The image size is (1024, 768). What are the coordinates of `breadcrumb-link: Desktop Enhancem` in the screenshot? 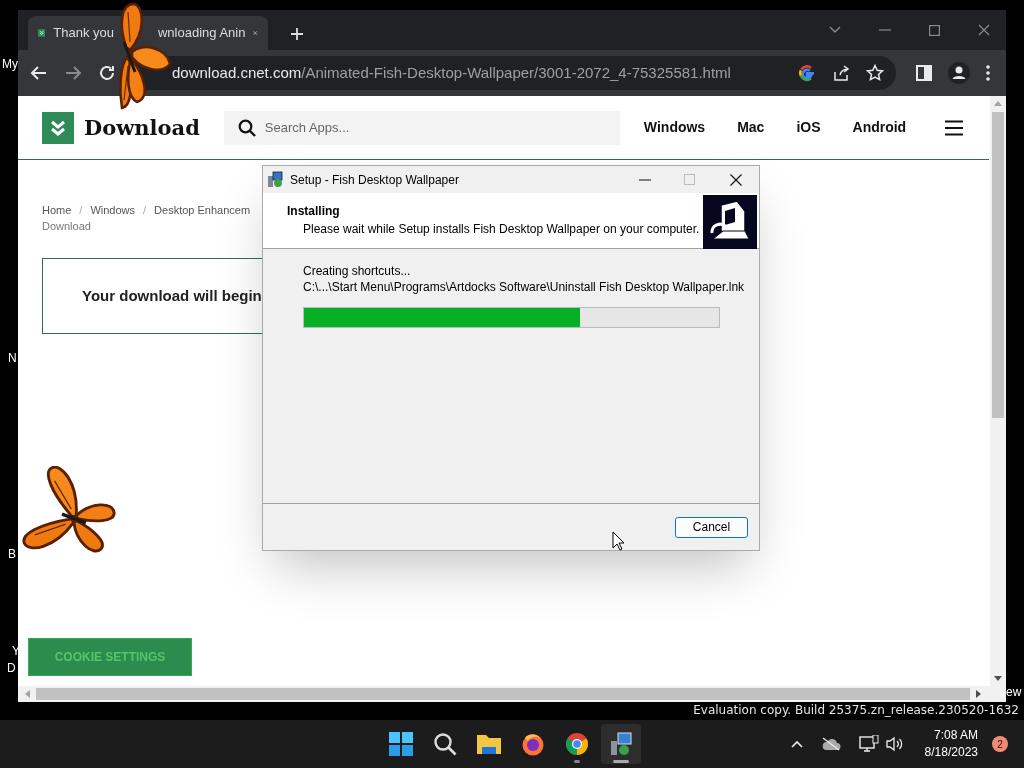 It's located at (202, 210).